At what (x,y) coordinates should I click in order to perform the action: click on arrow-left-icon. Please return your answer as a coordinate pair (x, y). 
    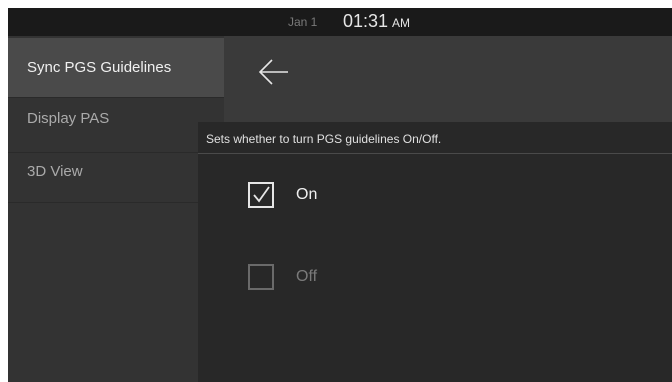
    Looking at the image, I should click on (274, 72).